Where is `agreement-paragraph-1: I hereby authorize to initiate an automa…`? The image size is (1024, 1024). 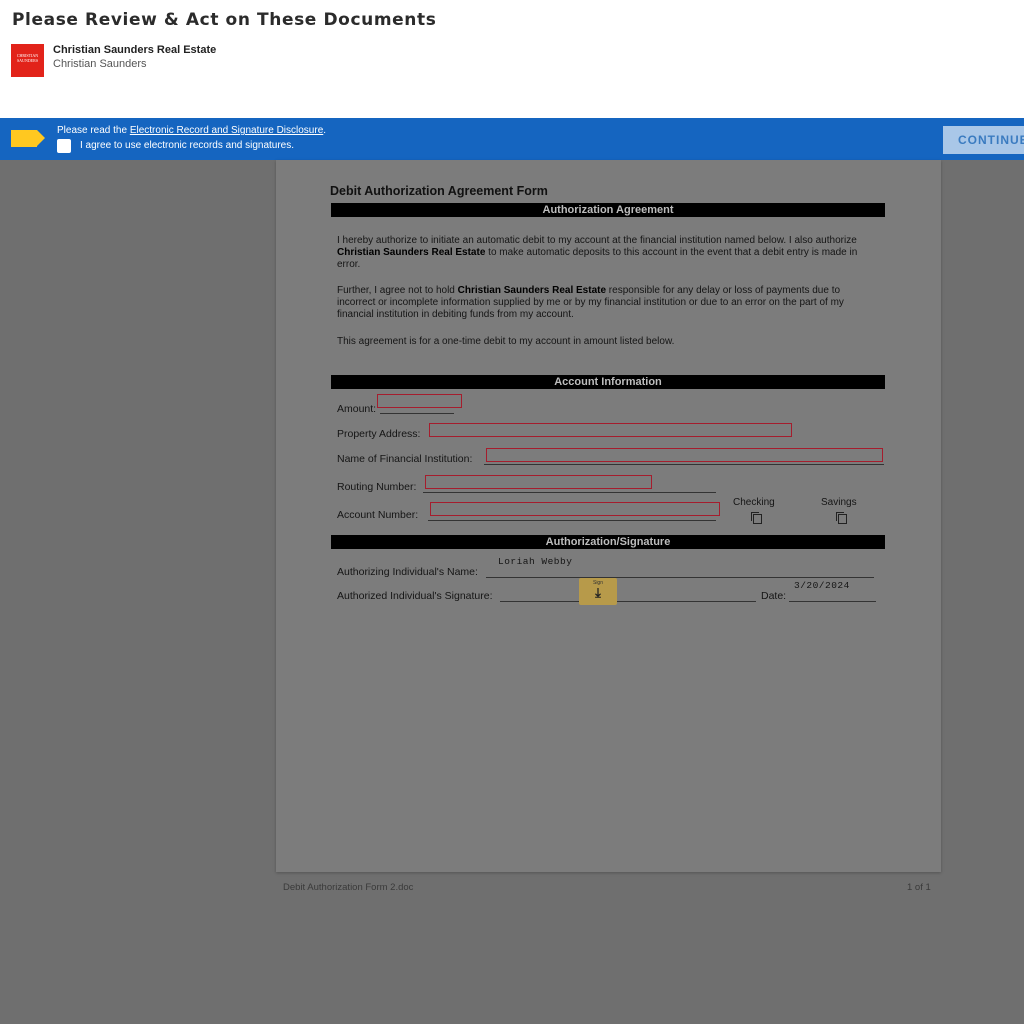 agreement-paragraph-1: I hereby authorize to initiate an automa… is located at coordinates (597, 252).